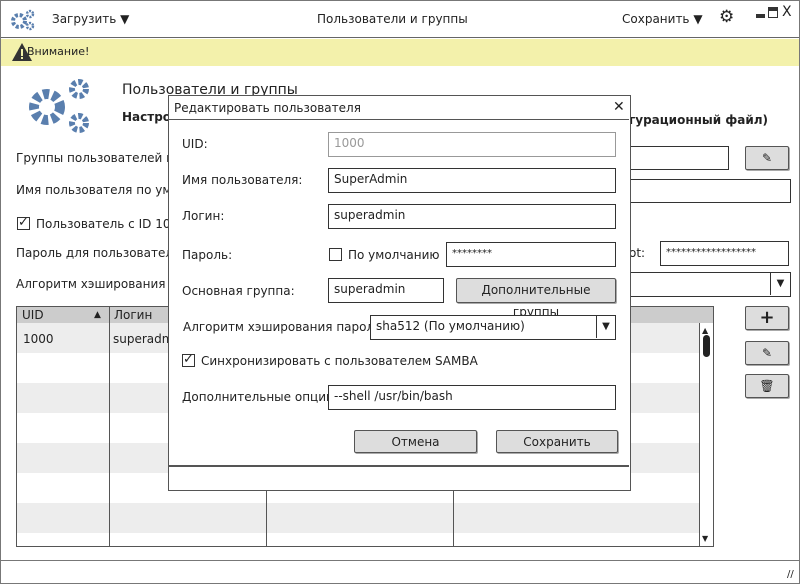 This screenshot has height=584, width=800. What do you see at coordinates (267, 108) in the screenshot?
I see `dialog-title: Редактировать пользователя` at bounding box center [267, 108].